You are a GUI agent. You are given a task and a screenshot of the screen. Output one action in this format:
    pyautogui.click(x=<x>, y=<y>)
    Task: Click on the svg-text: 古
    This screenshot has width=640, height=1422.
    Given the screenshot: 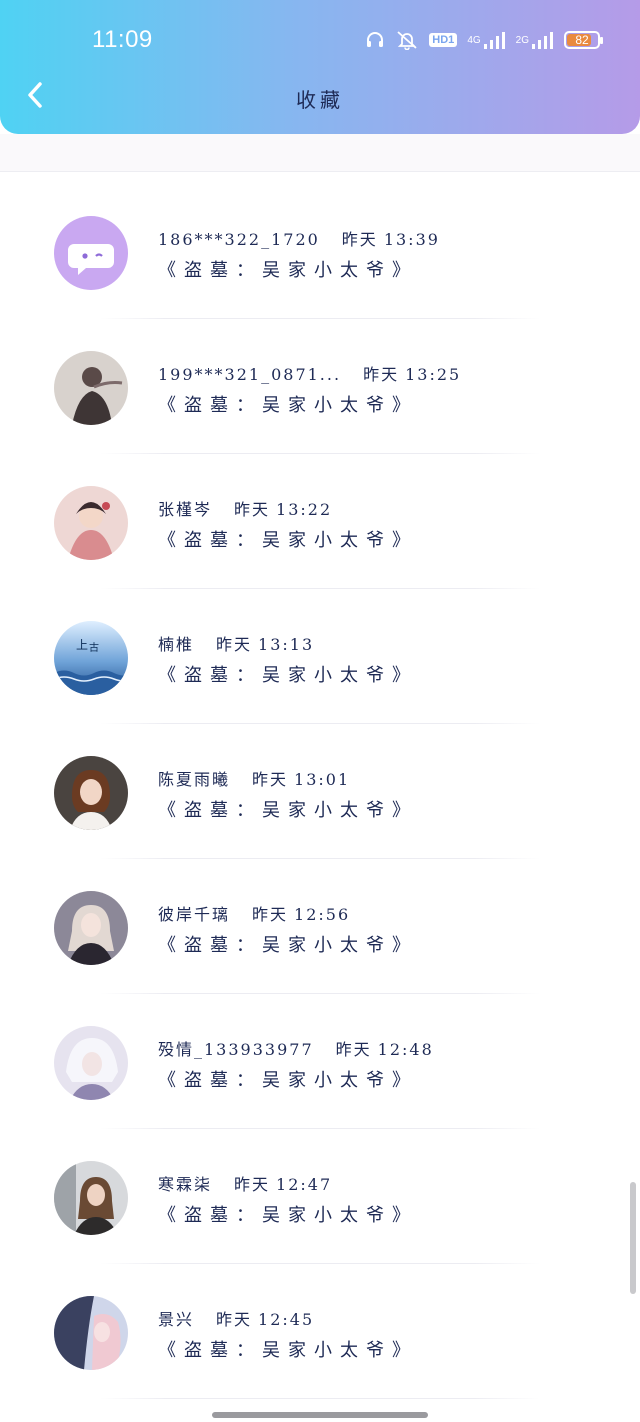 What is the action you would take?
    pyautogui.click(x=94, y=647)
    